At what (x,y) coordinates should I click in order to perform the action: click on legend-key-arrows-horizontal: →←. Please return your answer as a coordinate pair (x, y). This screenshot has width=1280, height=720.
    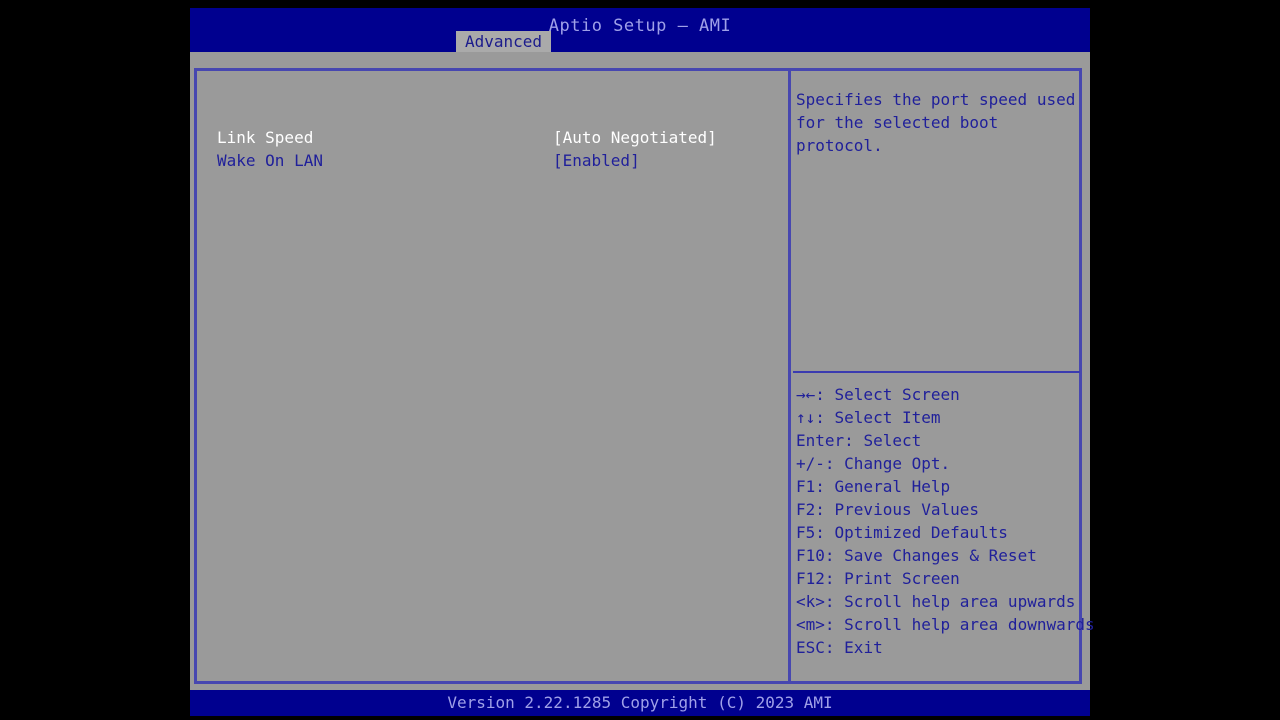
    Looking at the image, I should click on (806, 394).